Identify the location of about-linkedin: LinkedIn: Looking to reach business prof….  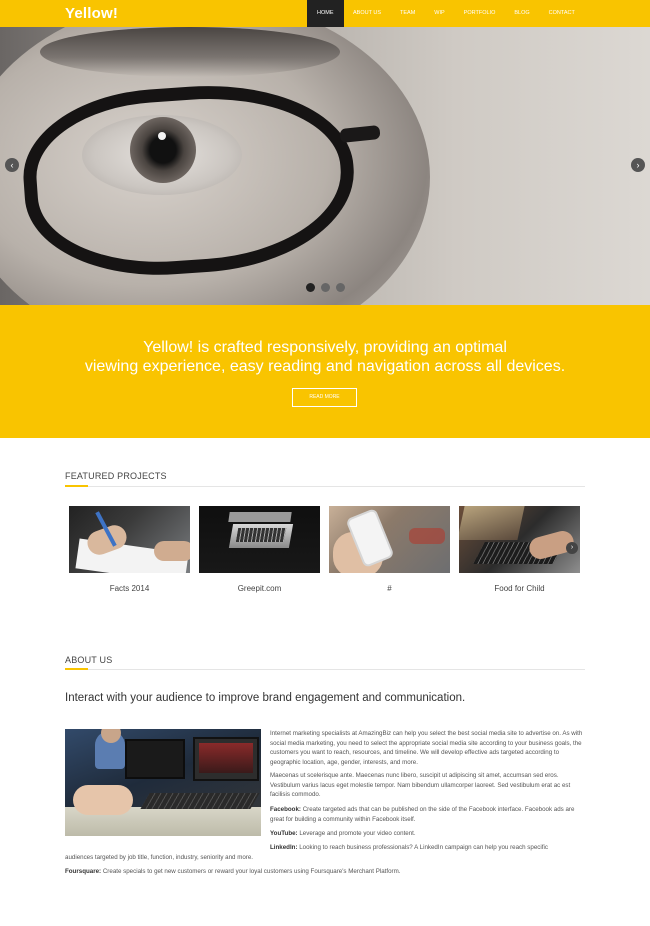
(430, 848).